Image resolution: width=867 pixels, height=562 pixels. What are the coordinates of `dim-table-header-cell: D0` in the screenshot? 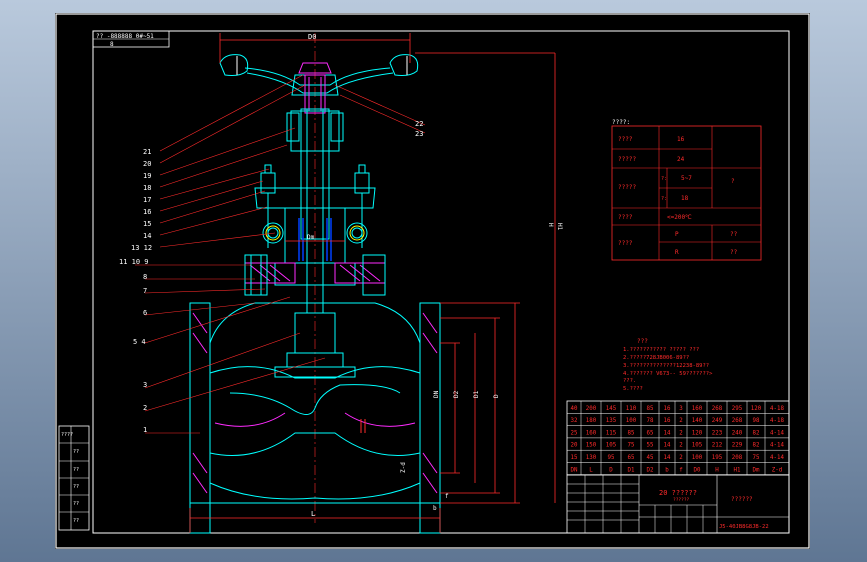 It's located at (697, 470).